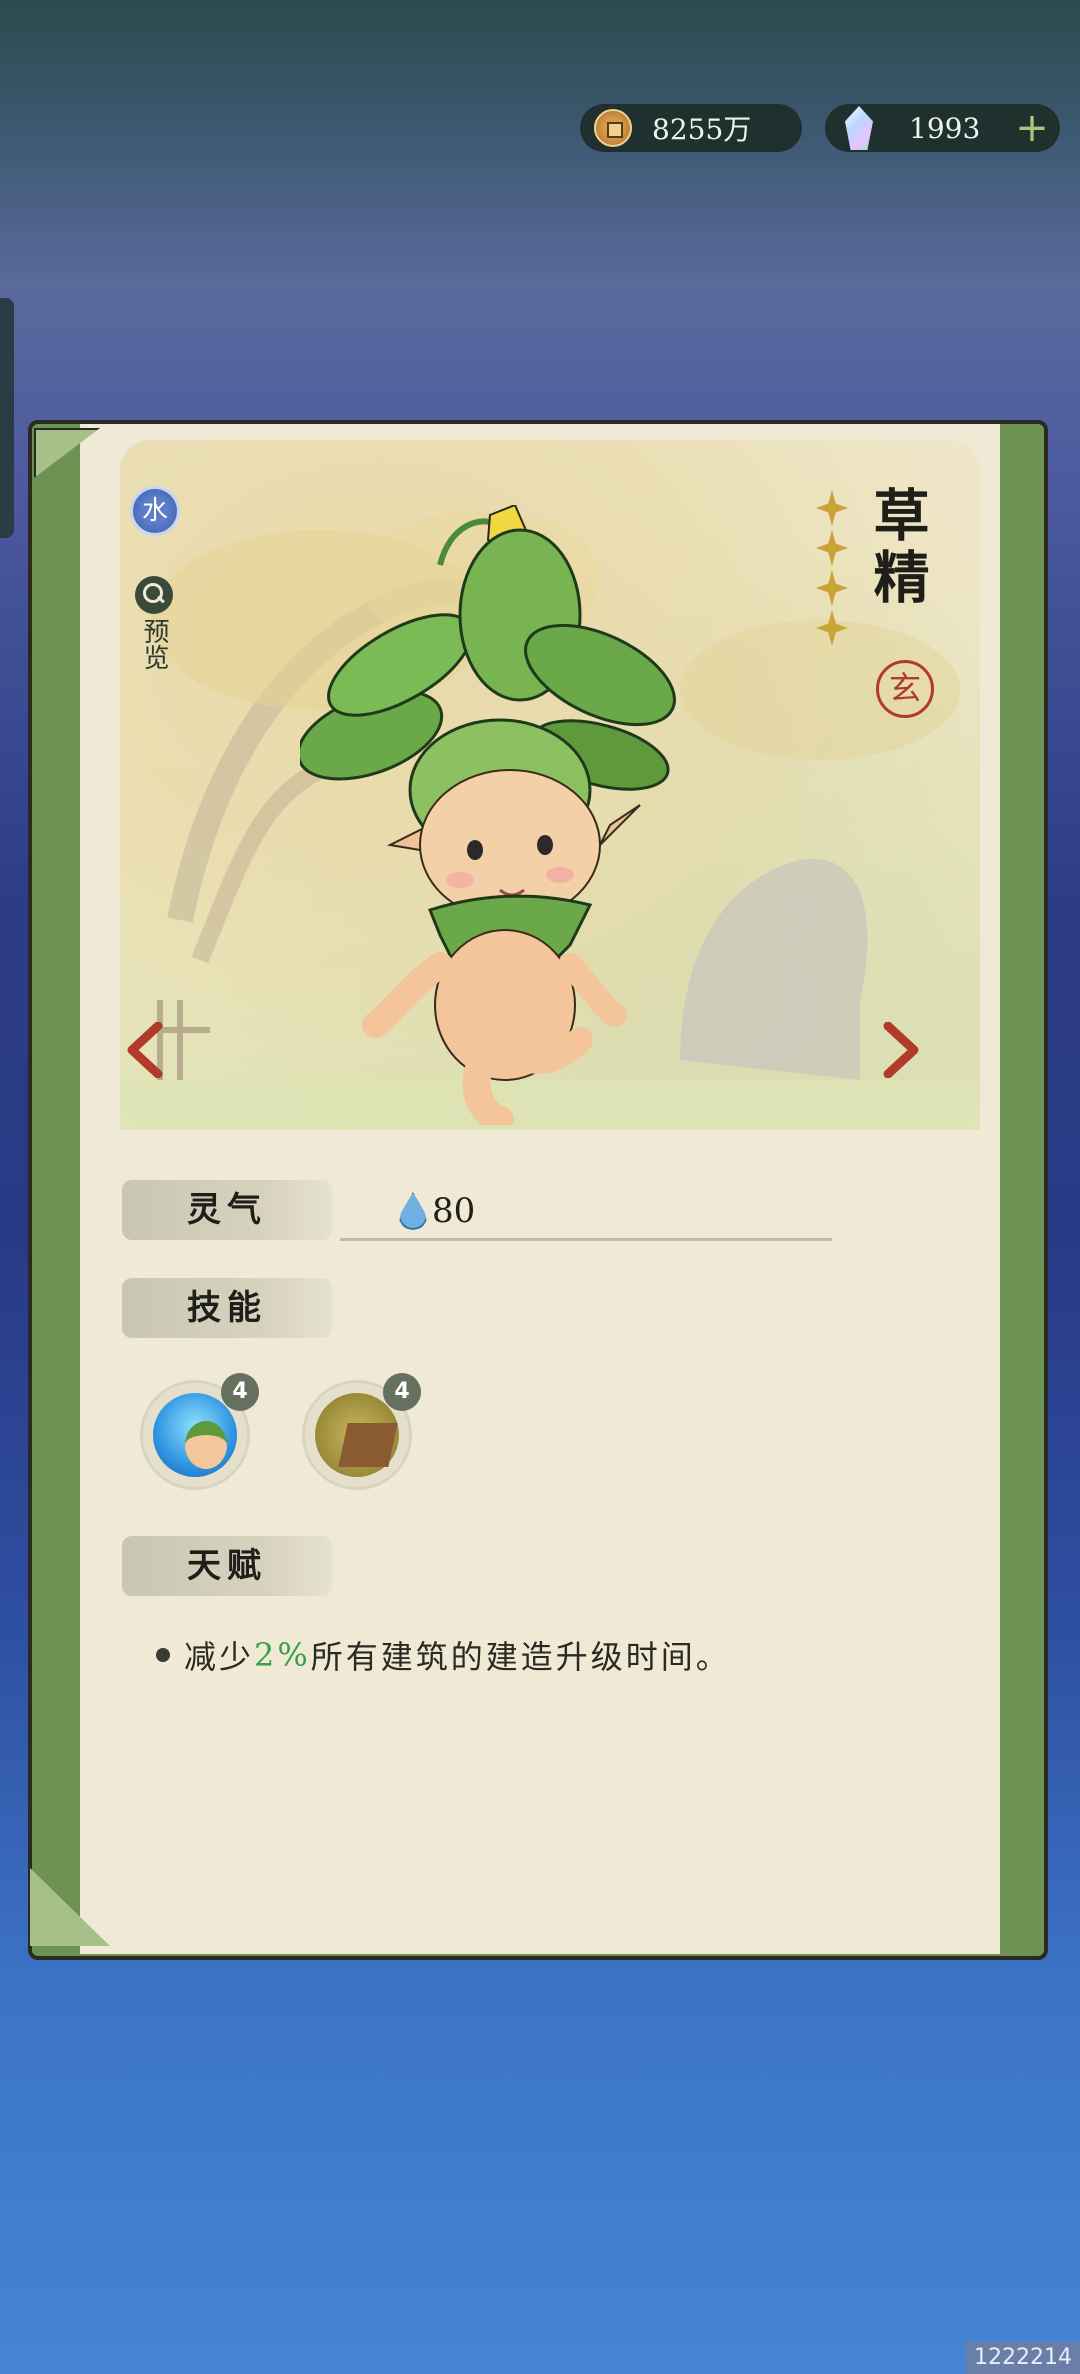 The image size is (1080, 2374). I want to click on preview-button: 预览, so click(154, 623).